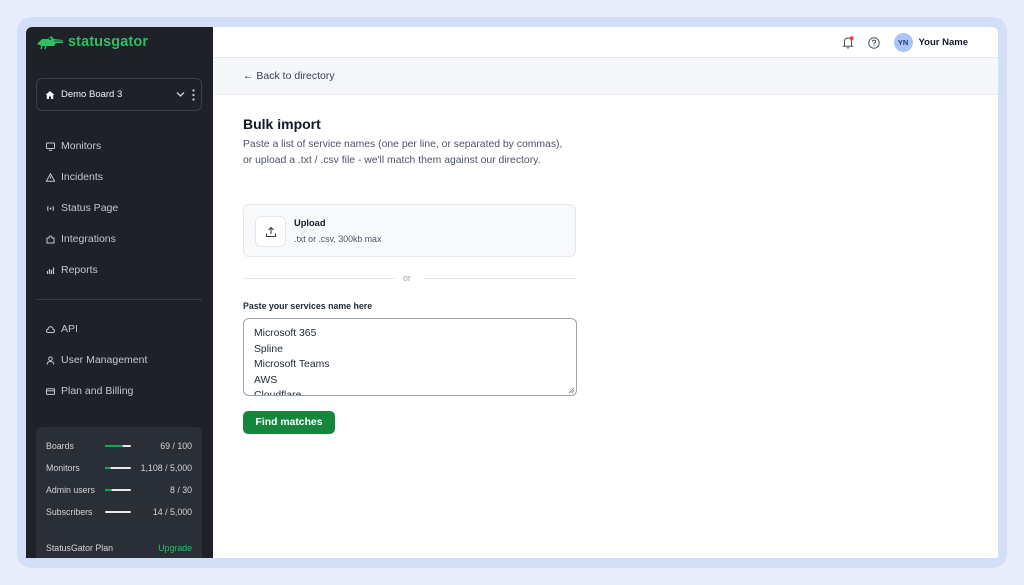 The height and width of the screenshot is (585, 1024). What do you see at coordinates (180, 94) in the screenshot?
I see `chevron-down-icon` at bounding box center [180, 94].